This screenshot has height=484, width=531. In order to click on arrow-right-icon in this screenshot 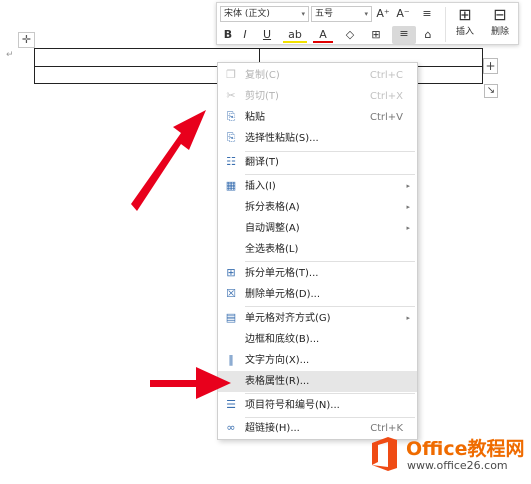, I will do `click(190, 383)`.